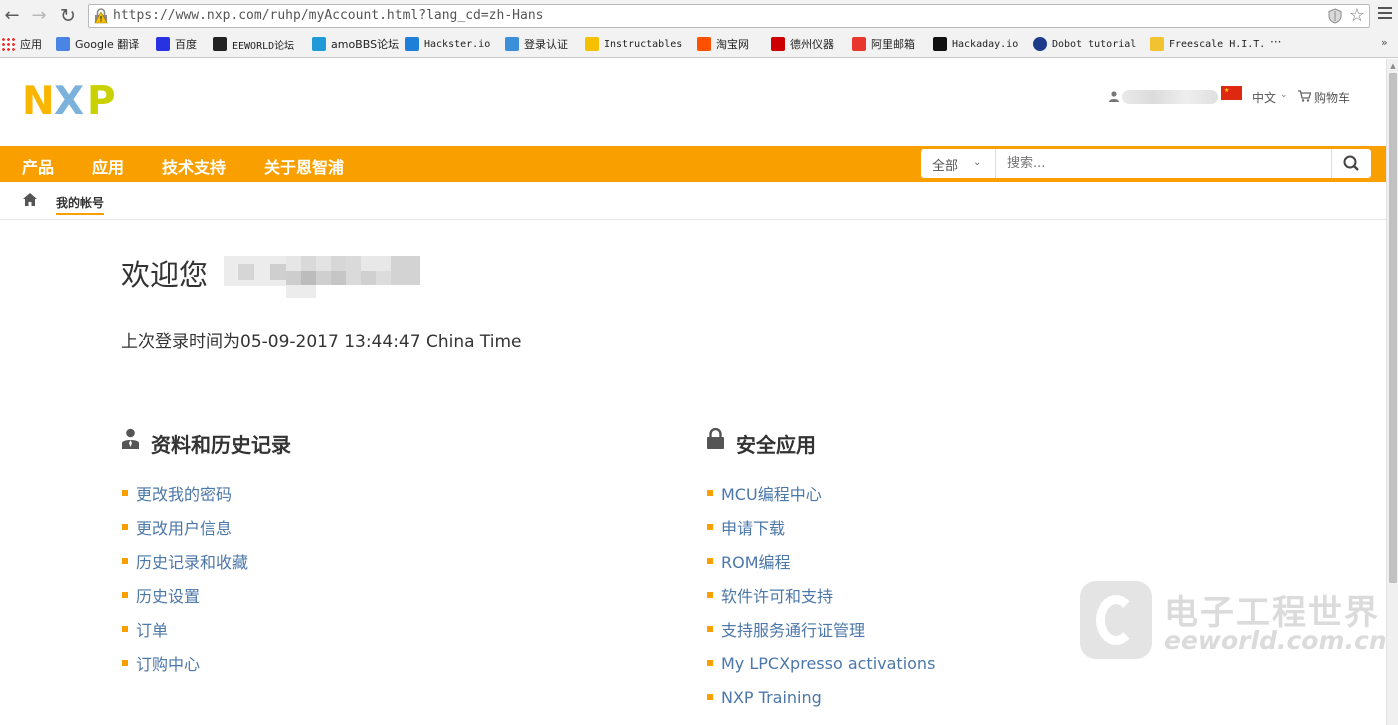 The image size is (1398, 725). What do you see at coordinates (693, 164) in the screenshot?
I see `main-nav: 产品 应用 技术支持 关于恩智浦 全部 ⌄` at bounding box center [693, 164].